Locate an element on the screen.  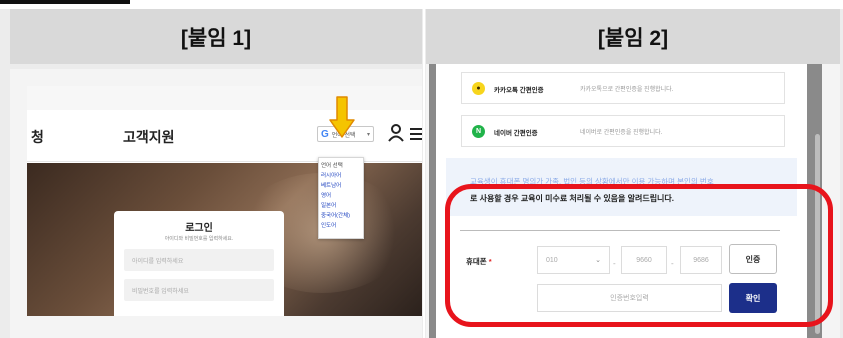
hamburger-menu-icon is located at coordinates (416, 134).